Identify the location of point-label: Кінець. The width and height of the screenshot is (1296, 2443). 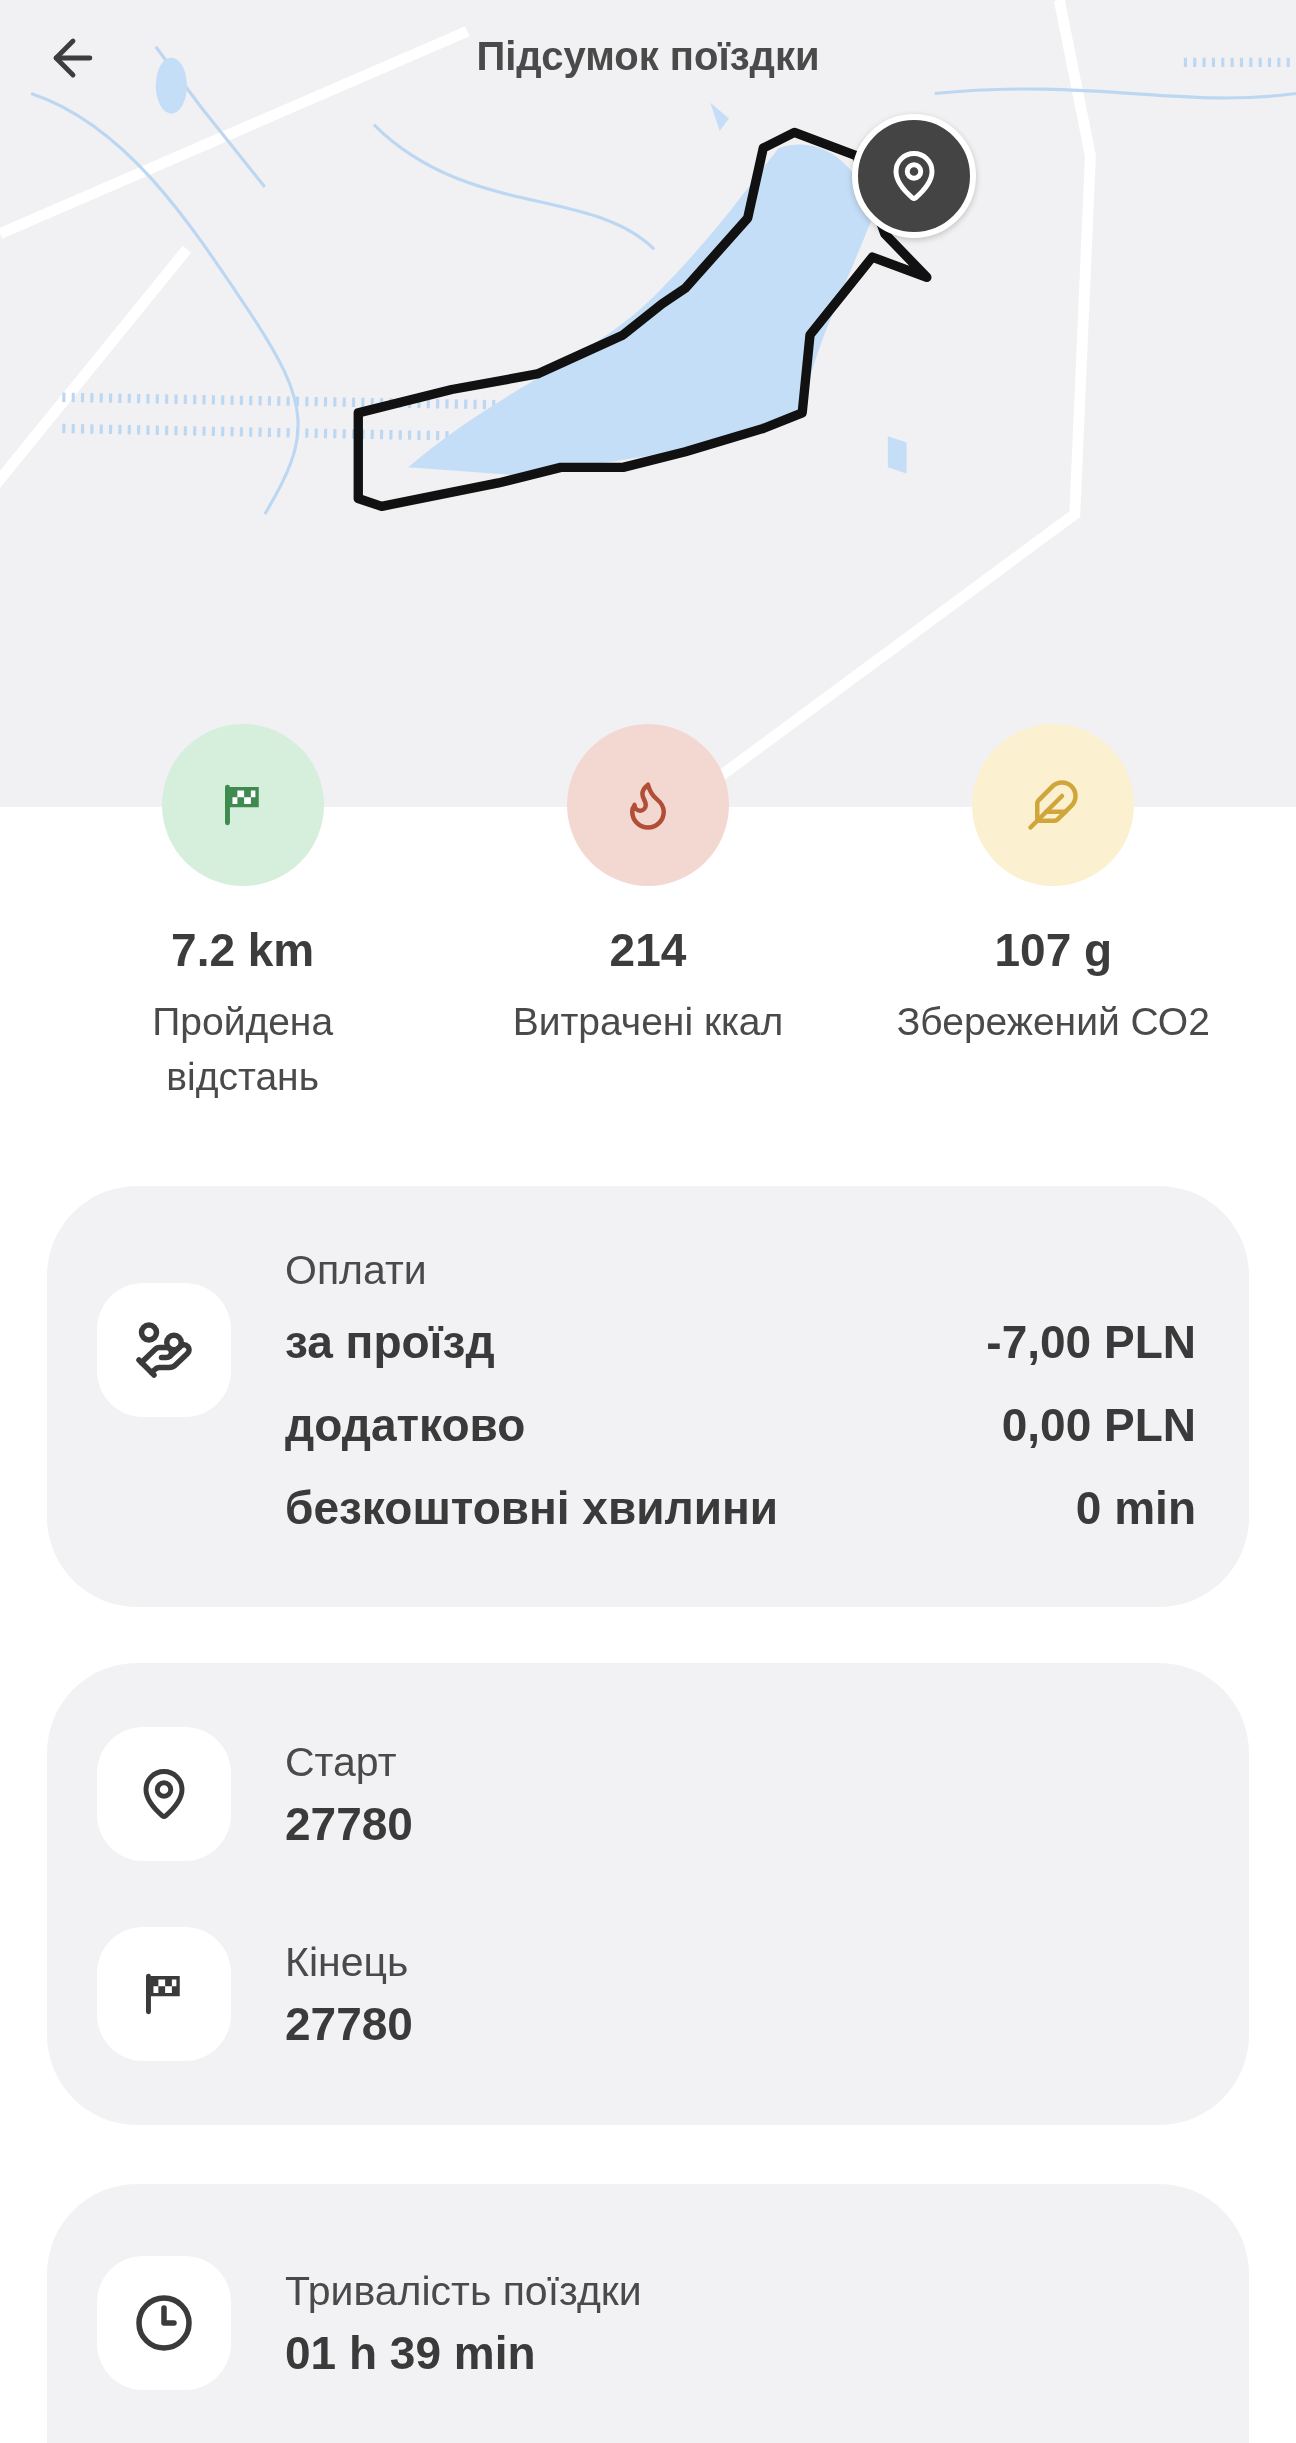
(347, 1962).